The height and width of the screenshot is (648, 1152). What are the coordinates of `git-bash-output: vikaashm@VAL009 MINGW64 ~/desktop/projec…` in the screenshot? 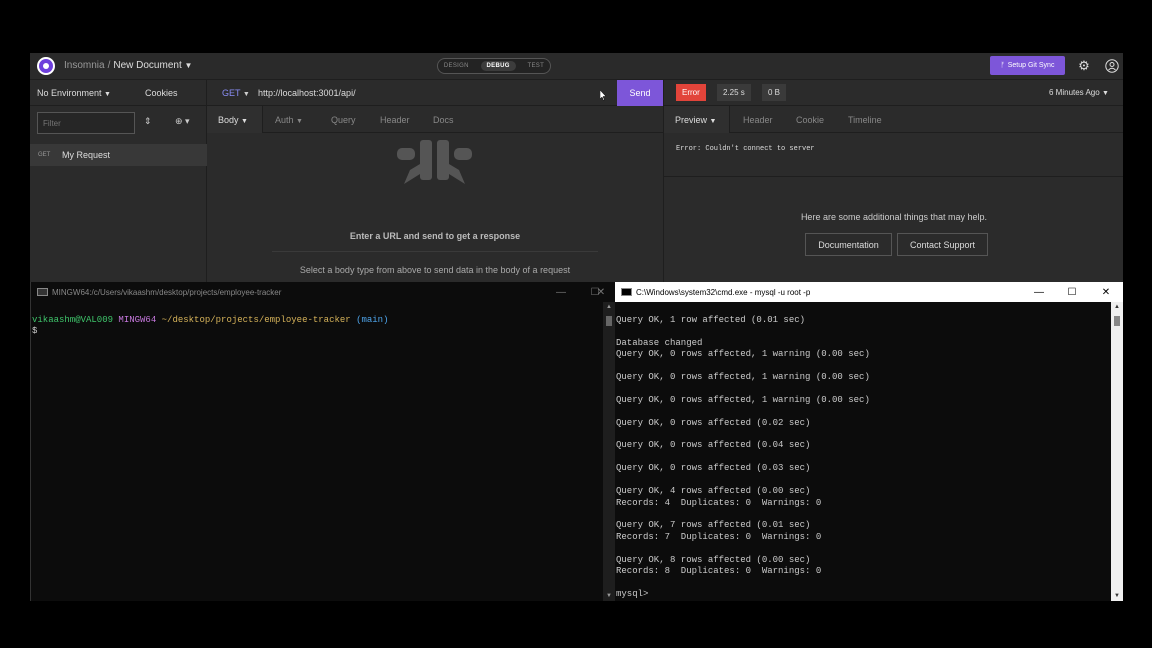 It's located at (210, 326).